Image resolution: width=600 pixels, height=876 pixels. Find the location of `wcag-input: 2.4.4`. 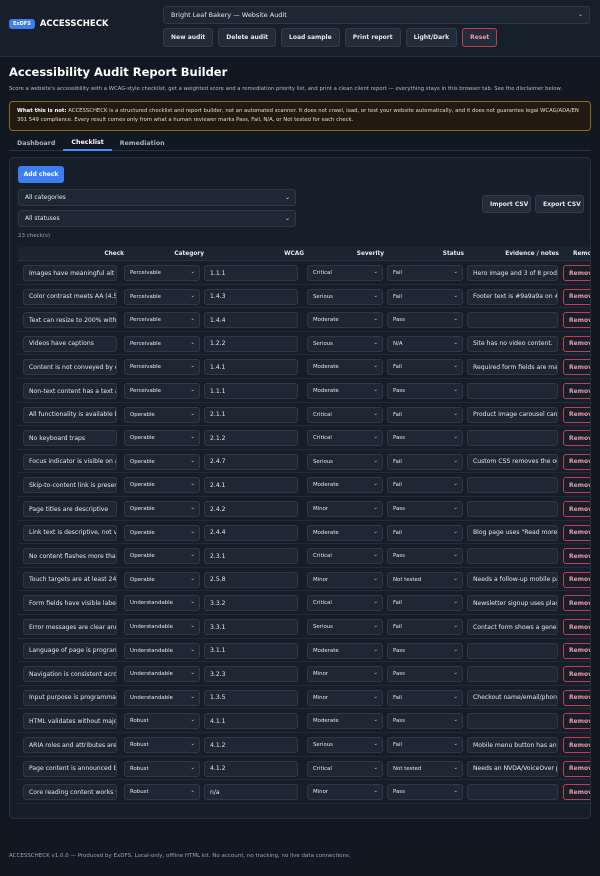

wcag-input: 2.4.4 is located at coordinates (251, 532).